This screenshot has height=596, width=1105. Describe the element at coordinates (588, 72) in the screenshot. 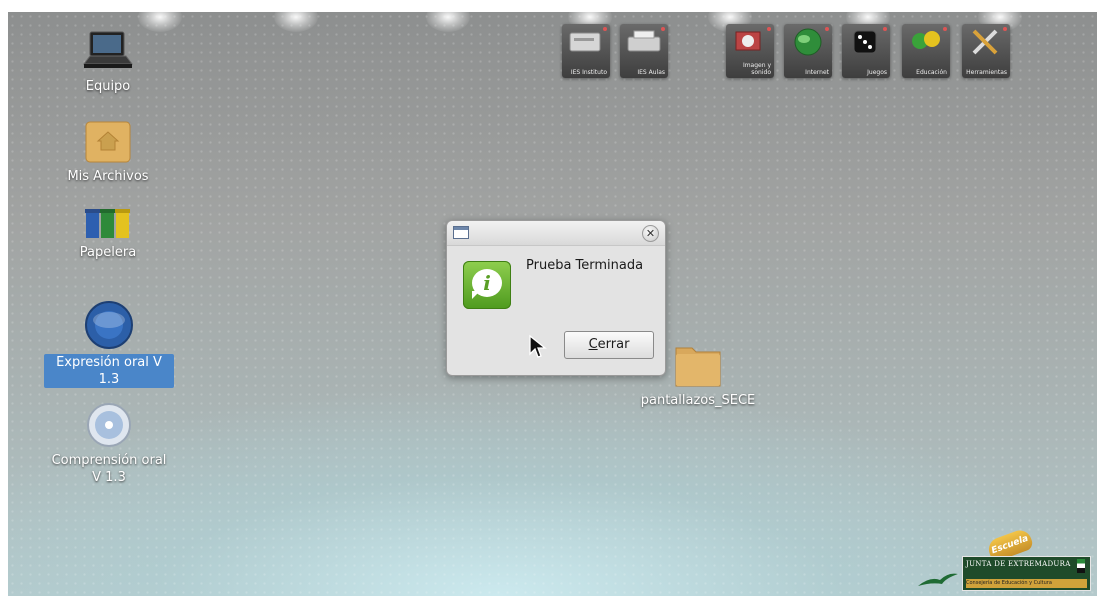

I see `launcher-label: IES Instituto` at that location.